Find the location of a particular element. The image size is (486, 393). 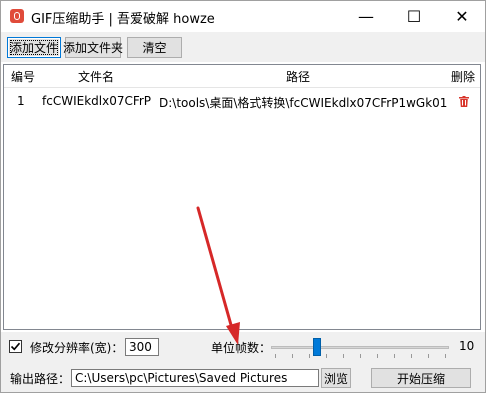

app-icon is located at coordinates (17, 16).